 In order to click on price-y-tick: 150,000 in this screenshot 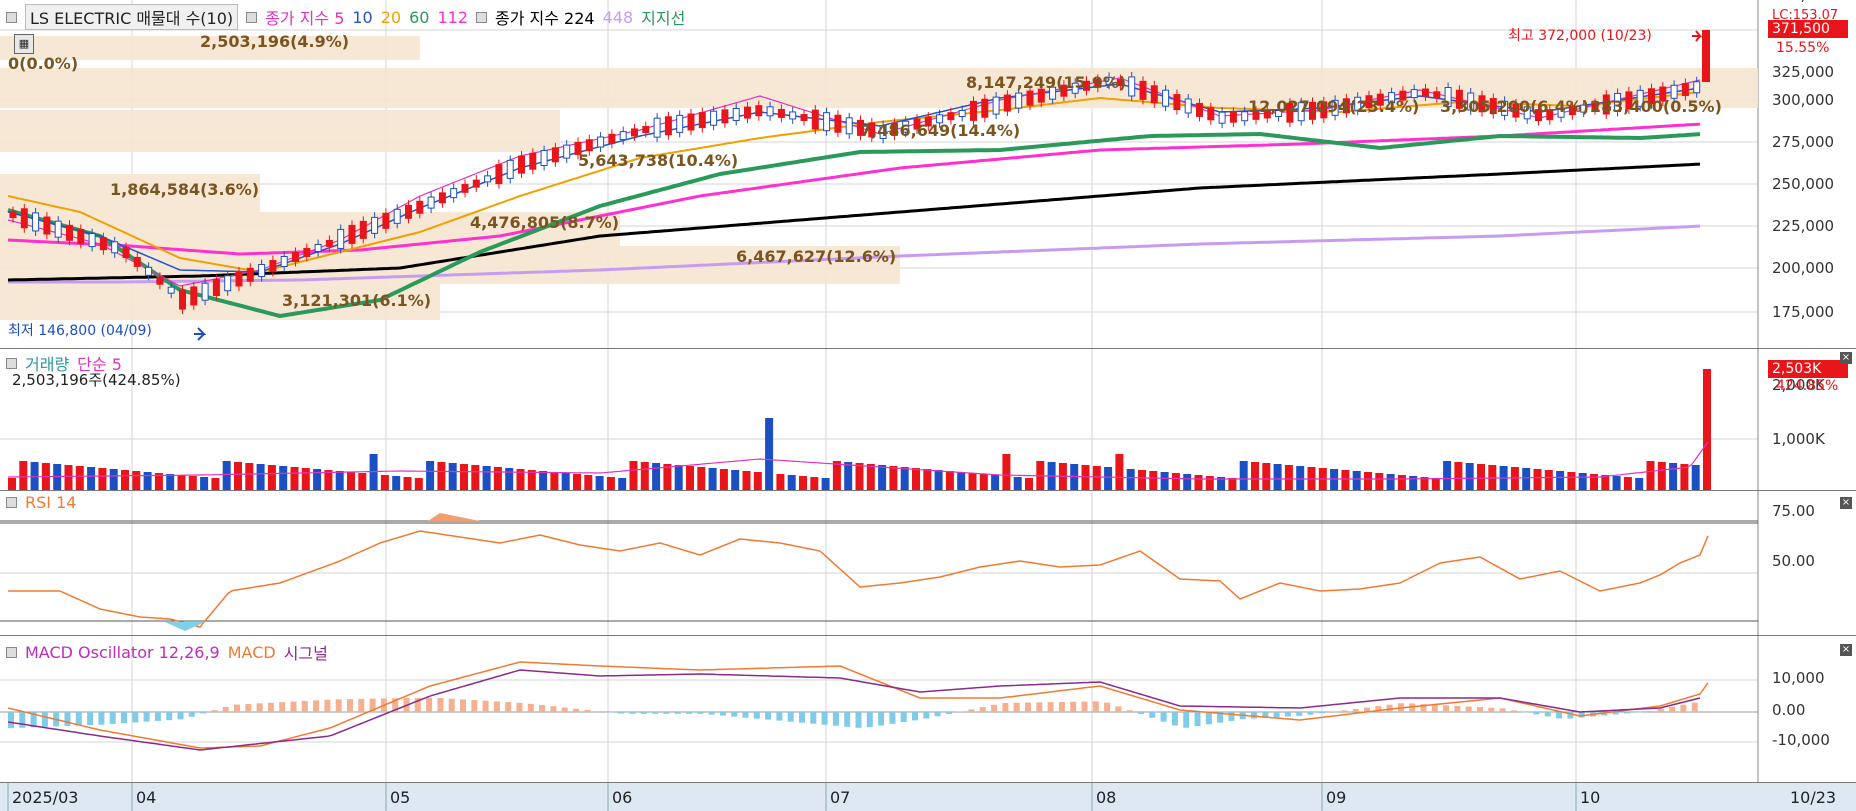, I will do `click(1803, 2)`.